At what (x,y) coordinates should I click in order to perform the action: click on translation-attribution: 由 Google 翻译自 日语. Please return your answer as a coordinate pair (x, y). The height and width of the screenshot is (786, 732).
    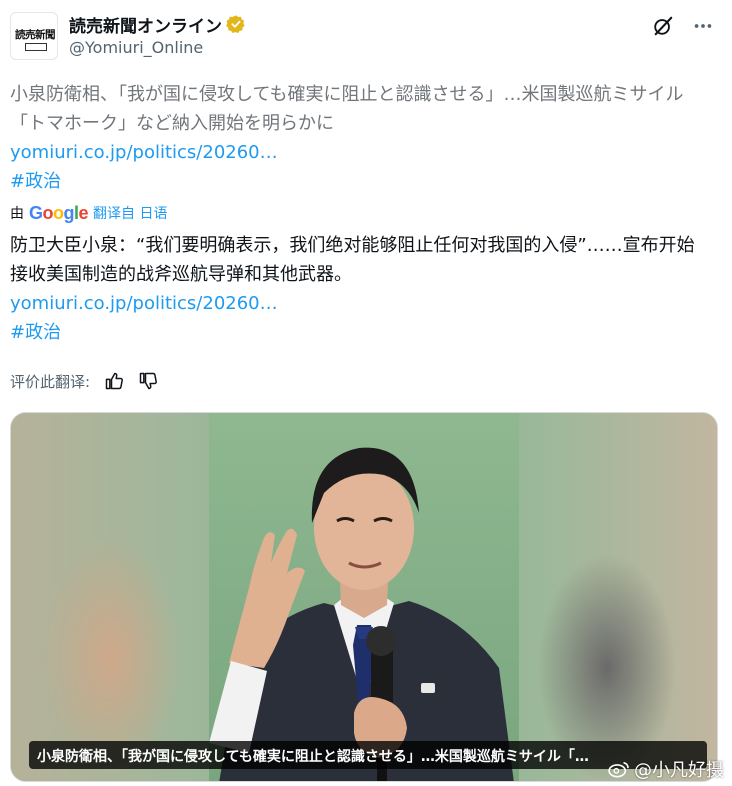
    Looking at the image, I should click on (89, 213).